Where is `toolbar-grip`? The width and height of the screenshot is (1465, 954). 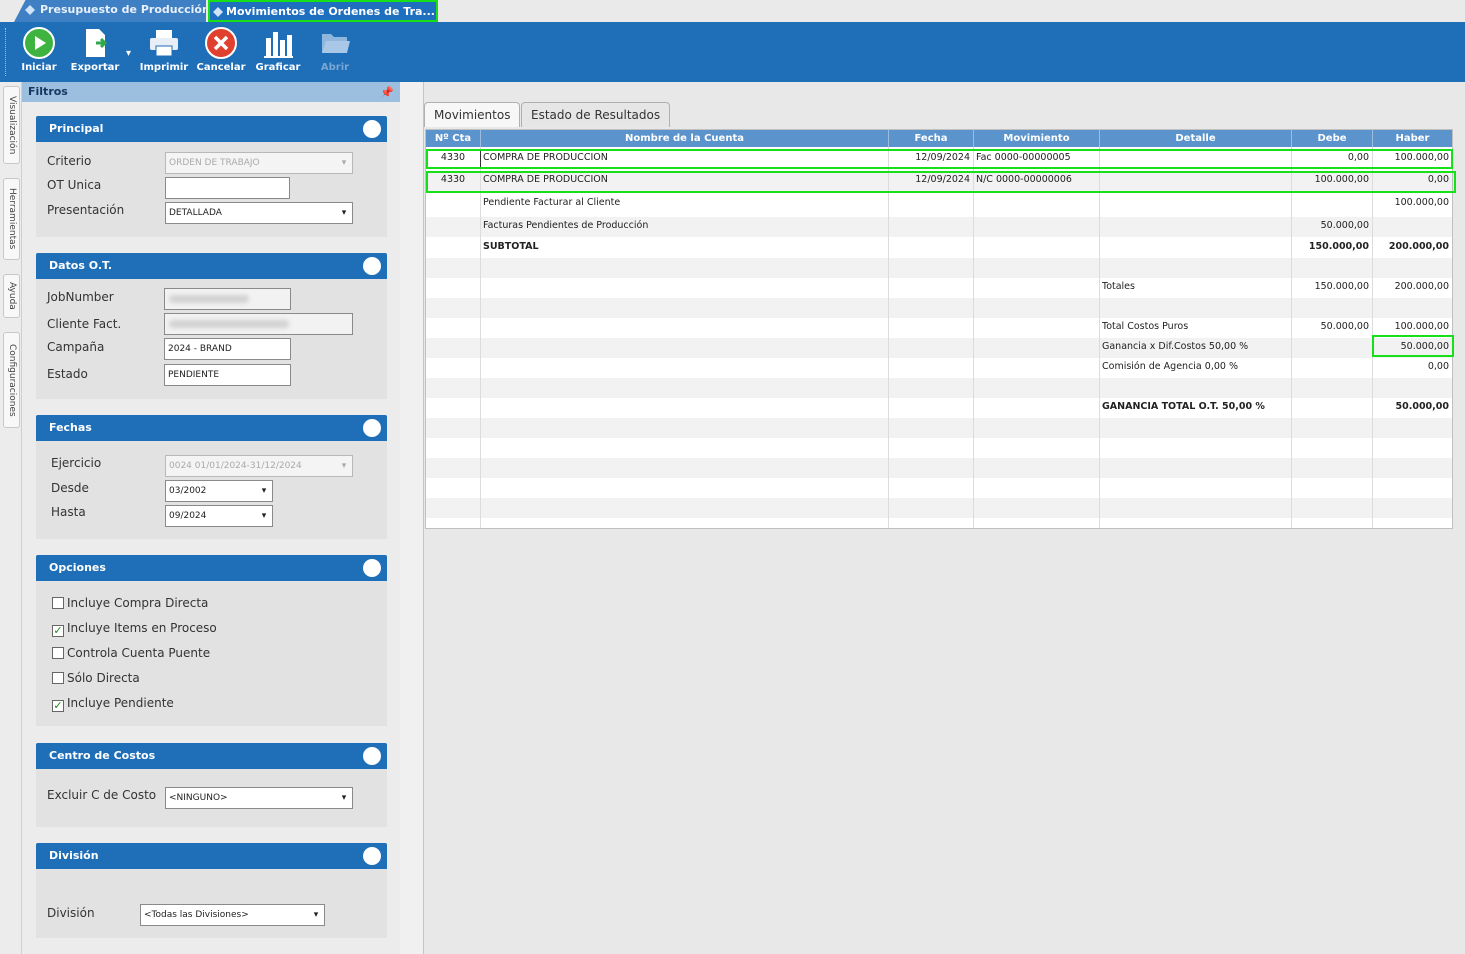 toolbar-grip is located at coordinates (6, 52).